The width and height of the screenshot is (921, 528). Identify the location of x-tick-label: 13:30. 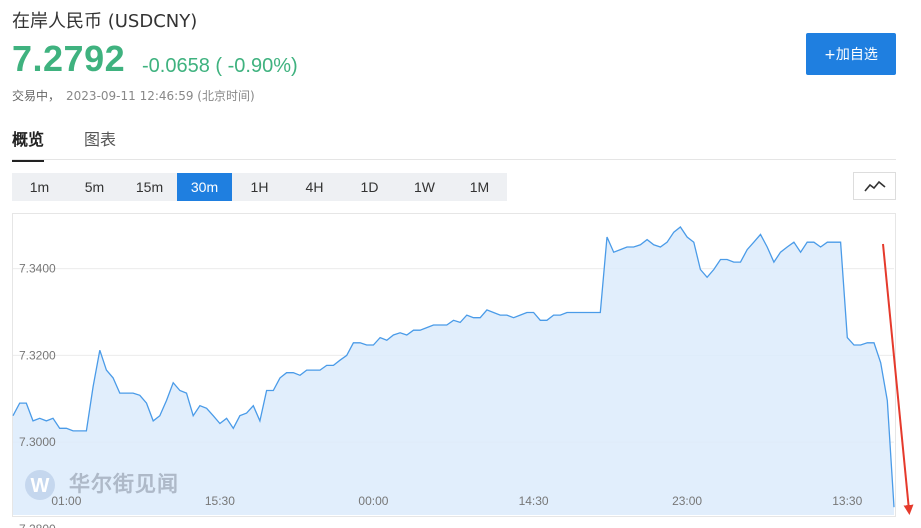
(847, 501).